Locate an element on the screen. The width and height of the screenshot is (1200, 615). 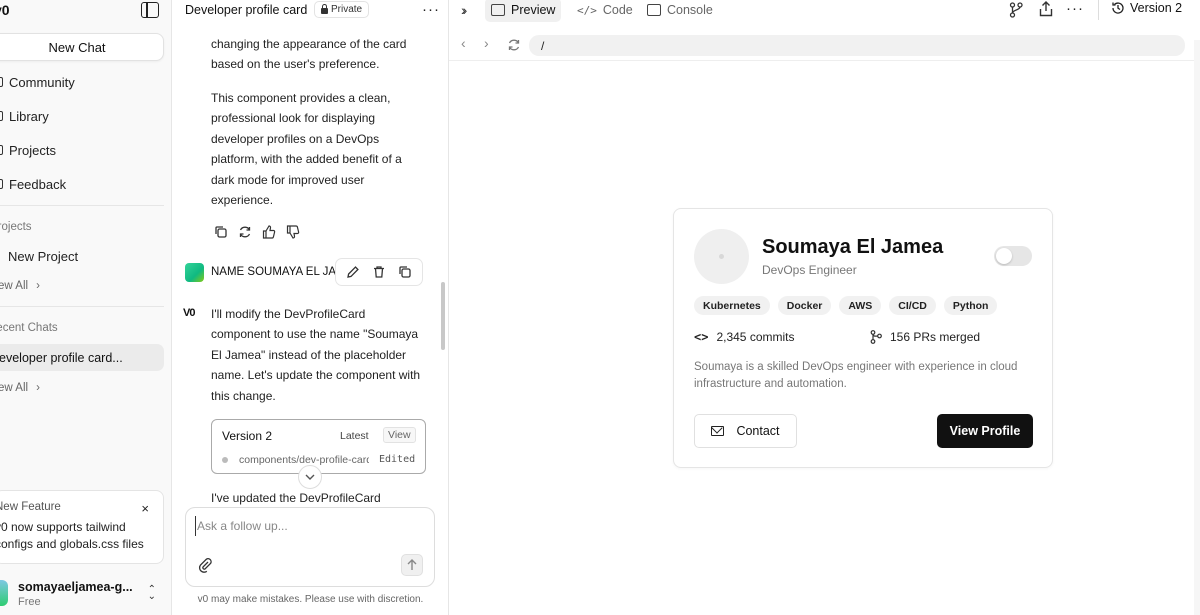
version-selector: Version 2 is located at coordinates (1146, 8).